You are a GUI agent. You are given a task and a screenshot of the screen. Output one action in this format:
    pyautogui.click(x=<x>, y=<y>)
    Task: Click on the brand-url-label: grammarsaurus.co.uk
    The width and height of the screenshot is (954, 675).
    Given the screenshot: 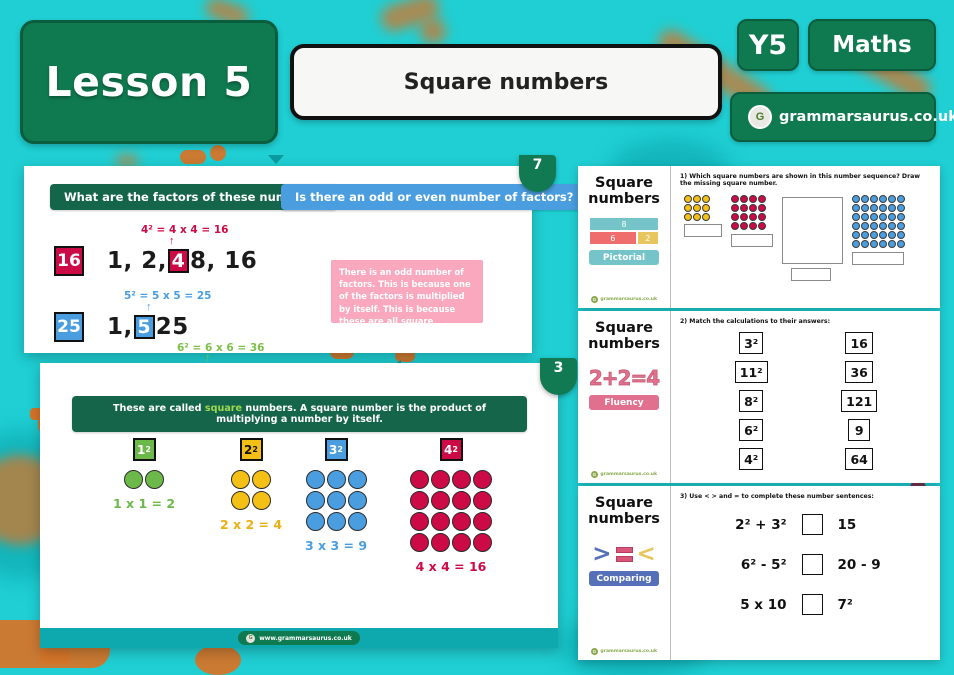 What is the action you would take?
    pyautogui.click(x=866, y=117)
    